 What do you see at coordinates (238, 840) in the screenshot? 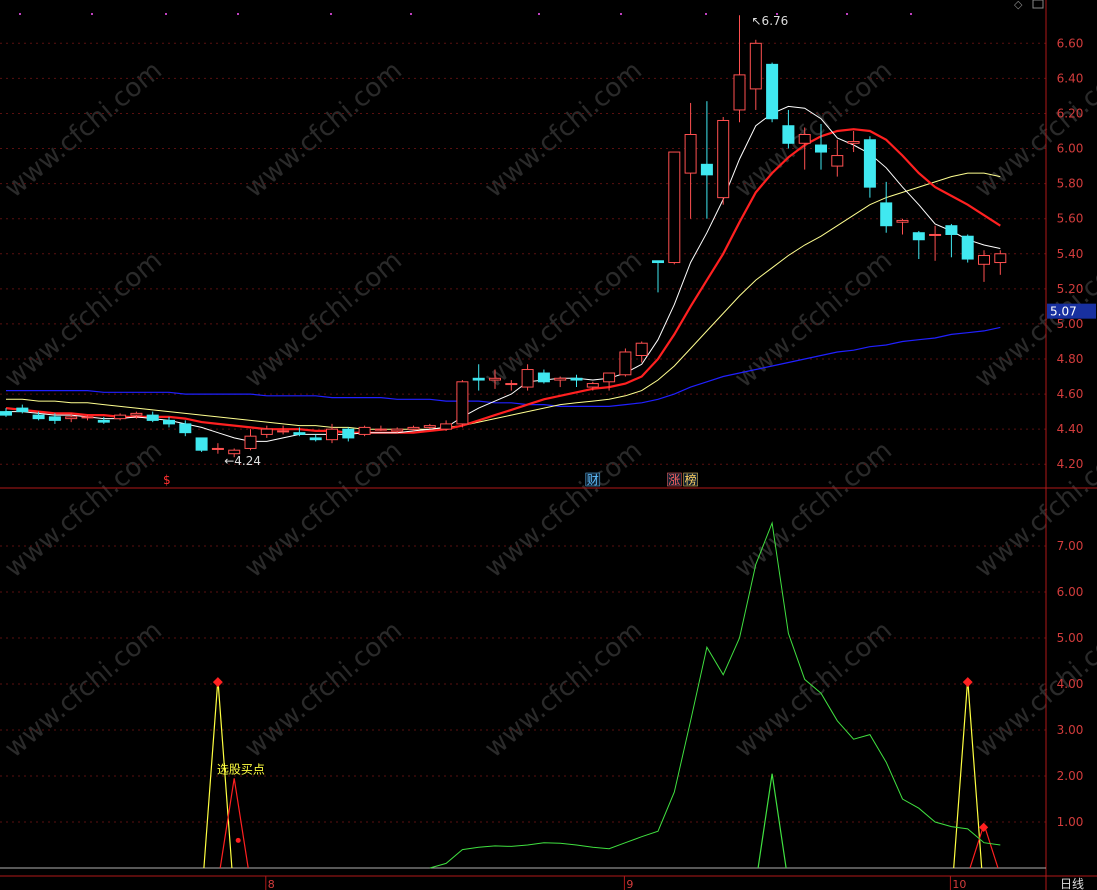
I see `red-dot` at bounding box center [238, 840].